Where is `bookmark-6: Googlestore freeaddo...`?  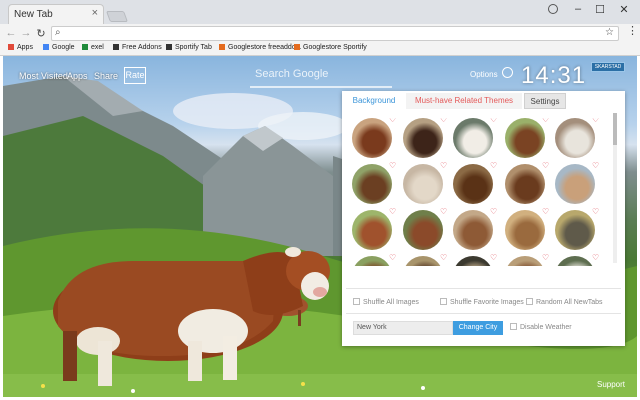 bookmark-6: Googlestore freeaddo... is located at coordinates (260, 47).